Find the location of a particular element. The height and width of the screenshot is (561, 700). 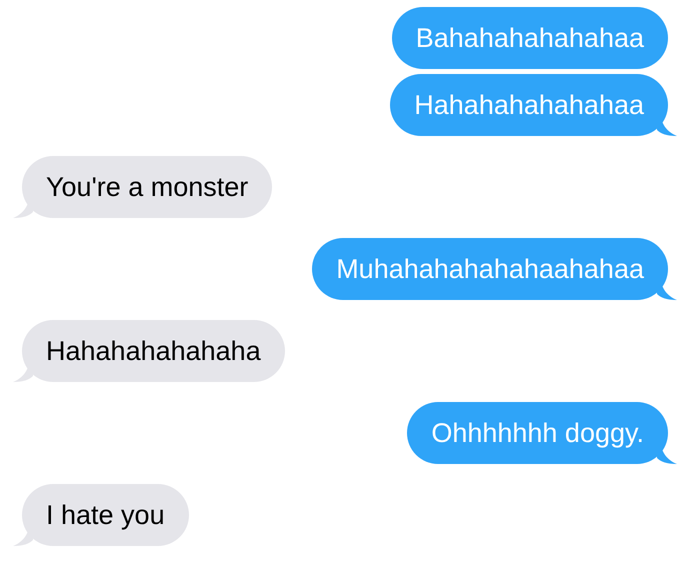

sent-message-bubble: Hahahahahahahaa is located at coordinates (529, 105).